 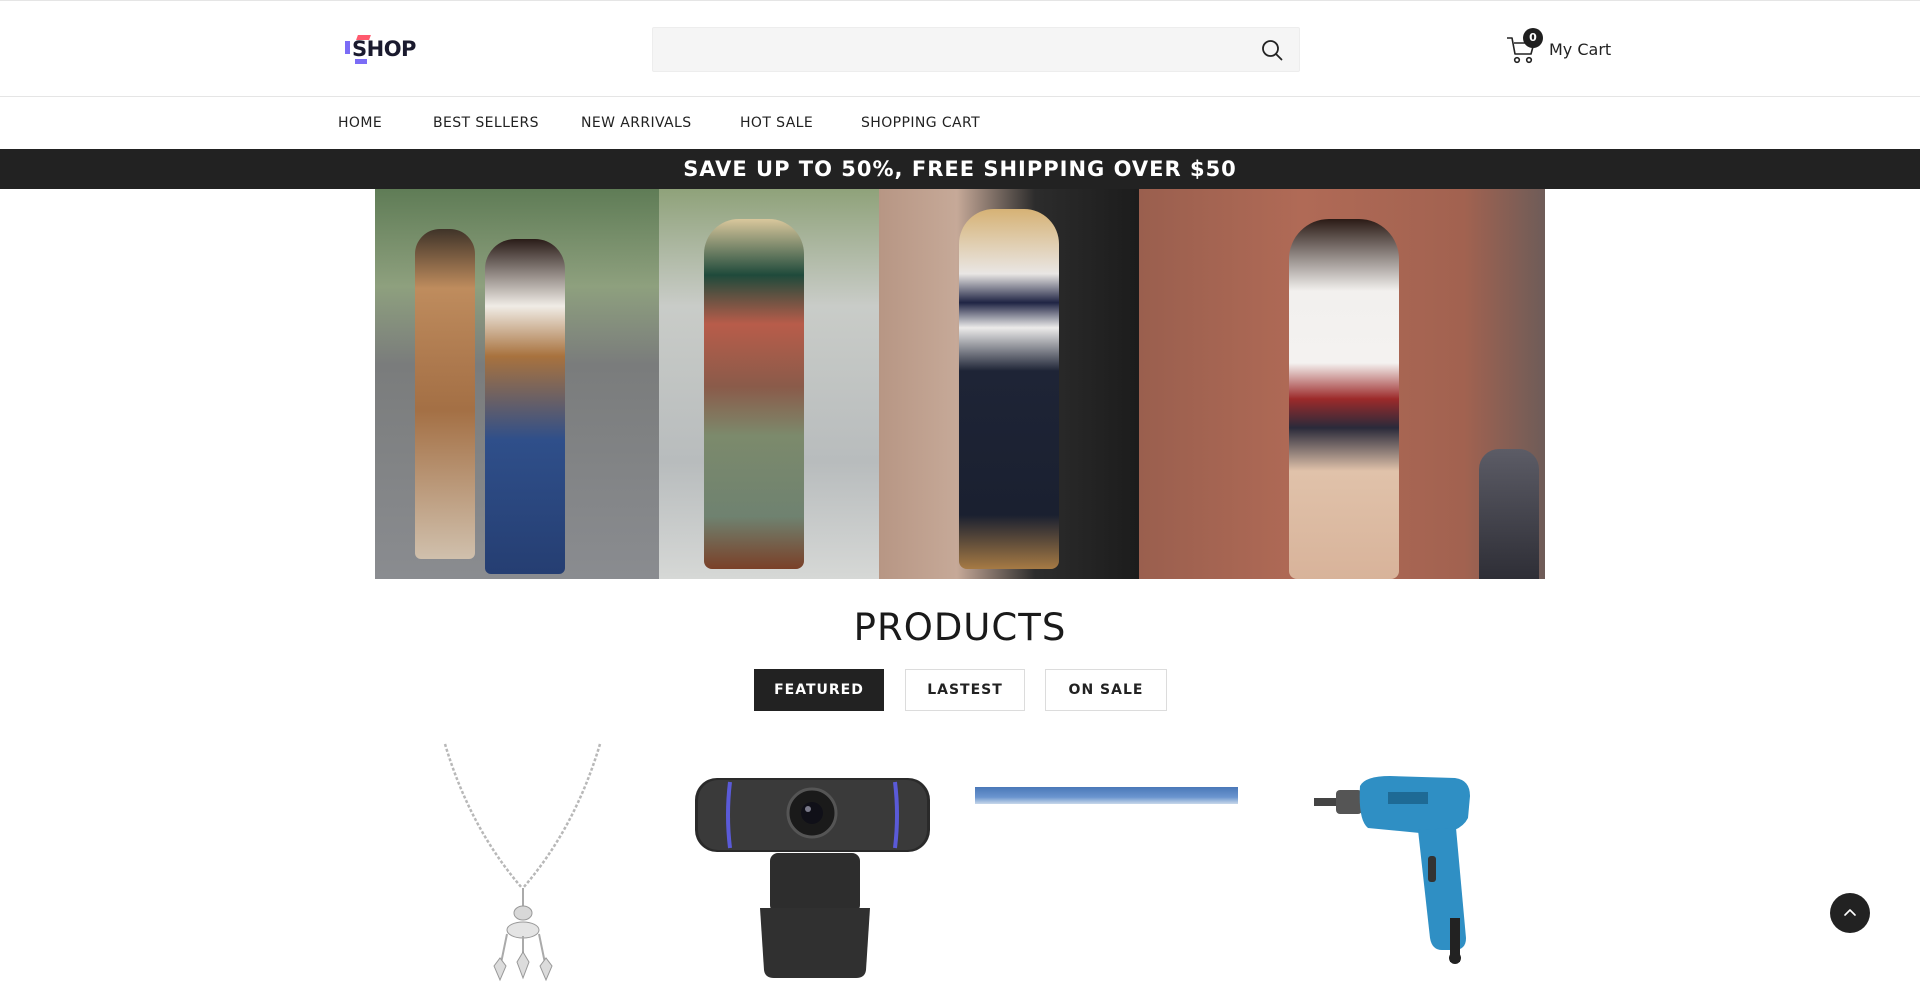 What do you see at coordinates (812, 878) in the screenshot?
I see `webcam-image` at bounding box center [812, 878].